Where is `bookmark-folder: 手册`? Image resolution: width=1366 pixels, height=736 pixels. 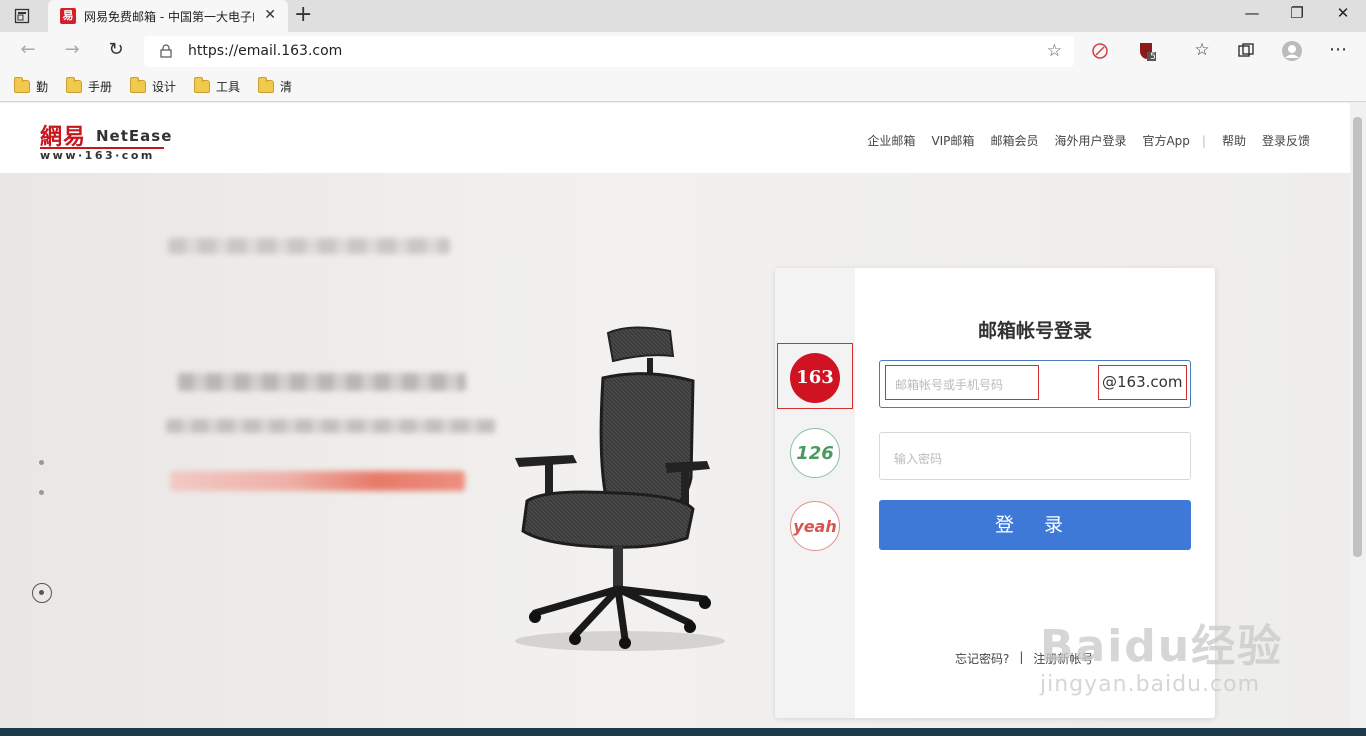
bookmark-folder: 手册 is located at coordinates (89, 85).